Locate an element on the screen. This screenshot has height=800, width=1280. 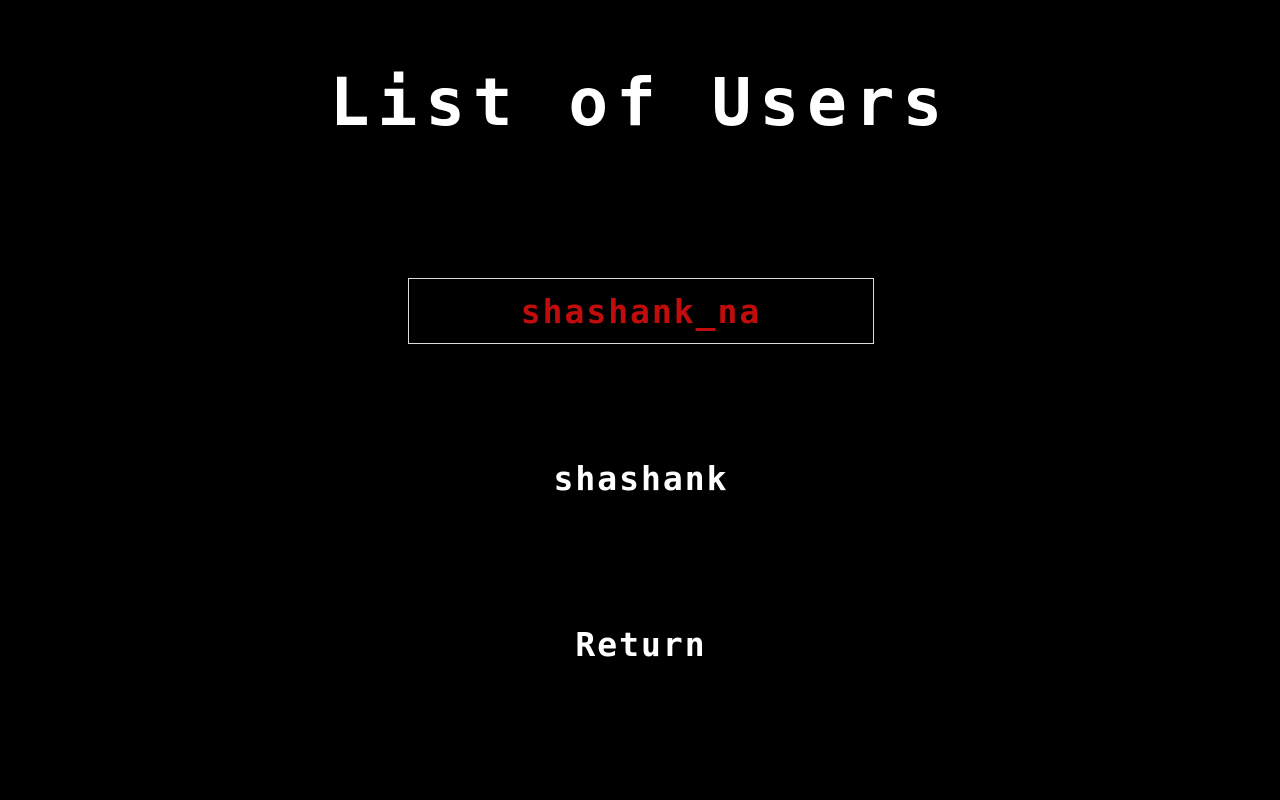
user-item-shashank-na: shashank_na is located at coordinates (641, 311).